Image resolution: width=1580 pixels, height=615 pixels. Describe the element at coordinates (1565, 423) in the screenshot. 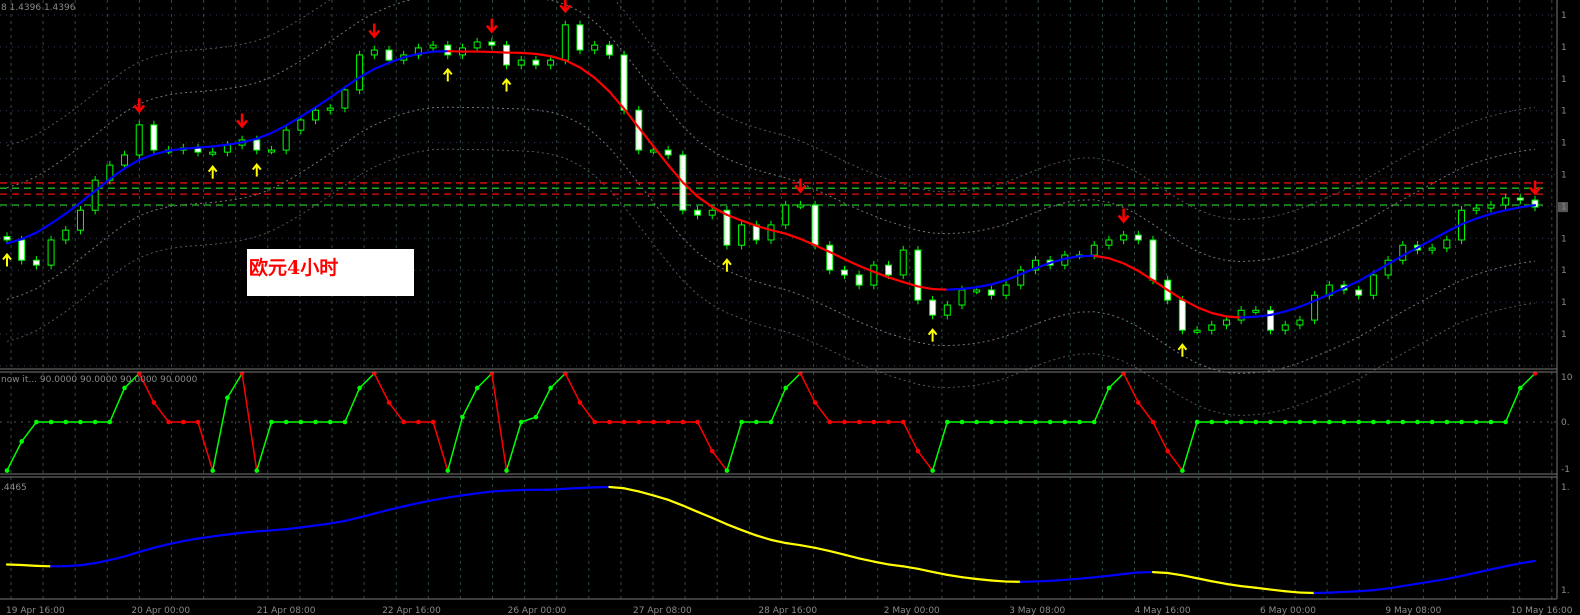

I see `oscillator-axis-label: 0.` at that location.